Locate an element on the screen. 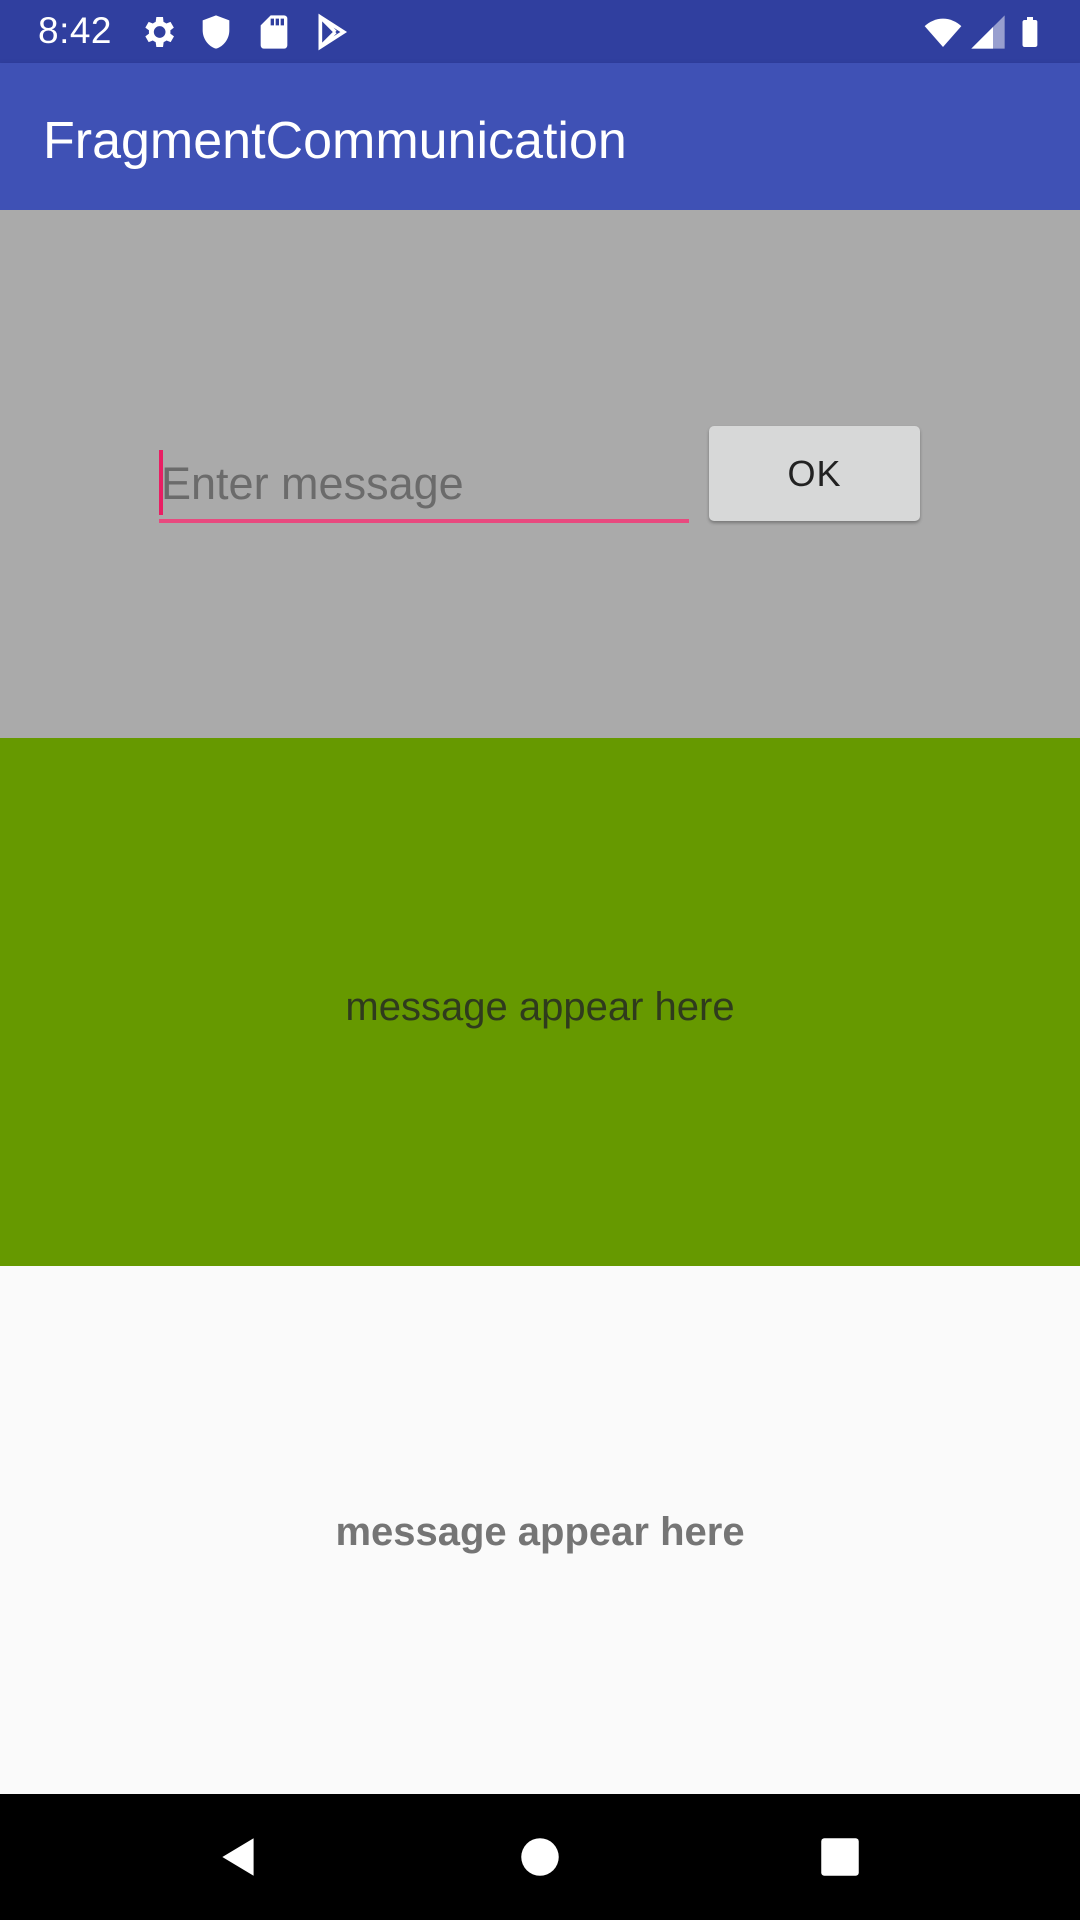  wifi-icon is located at coordinates (943, 32).